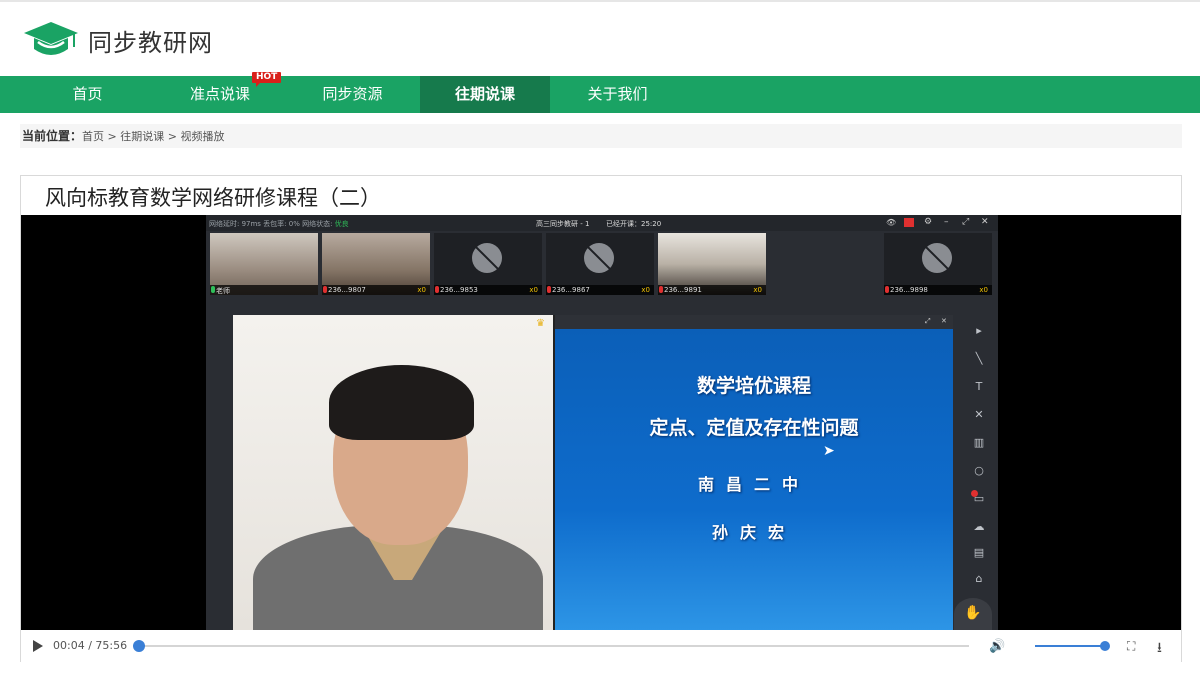 Image resolution: width=1200 pixels, height=695 pixels. I want to click on participant-id: 236...9891, so click(683, 290).